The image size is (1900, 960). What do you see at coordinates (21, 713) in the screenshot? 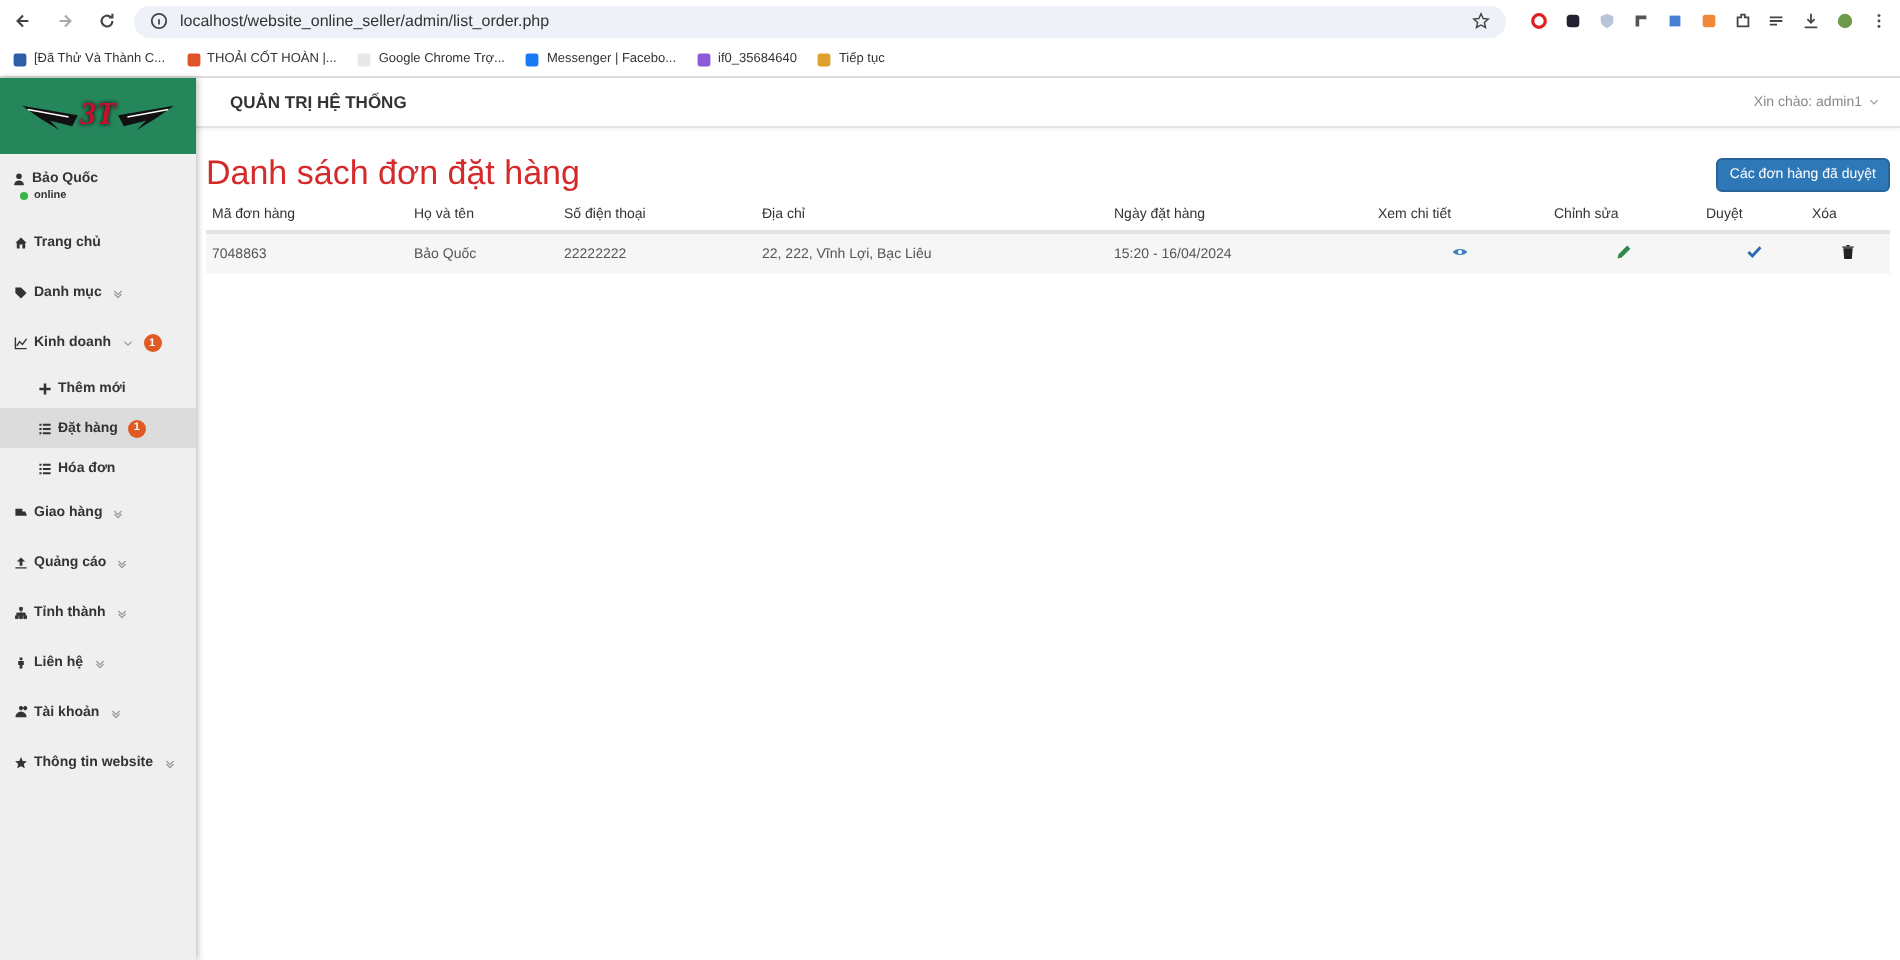
I see `users-icon` at bounding box center [21, 713].